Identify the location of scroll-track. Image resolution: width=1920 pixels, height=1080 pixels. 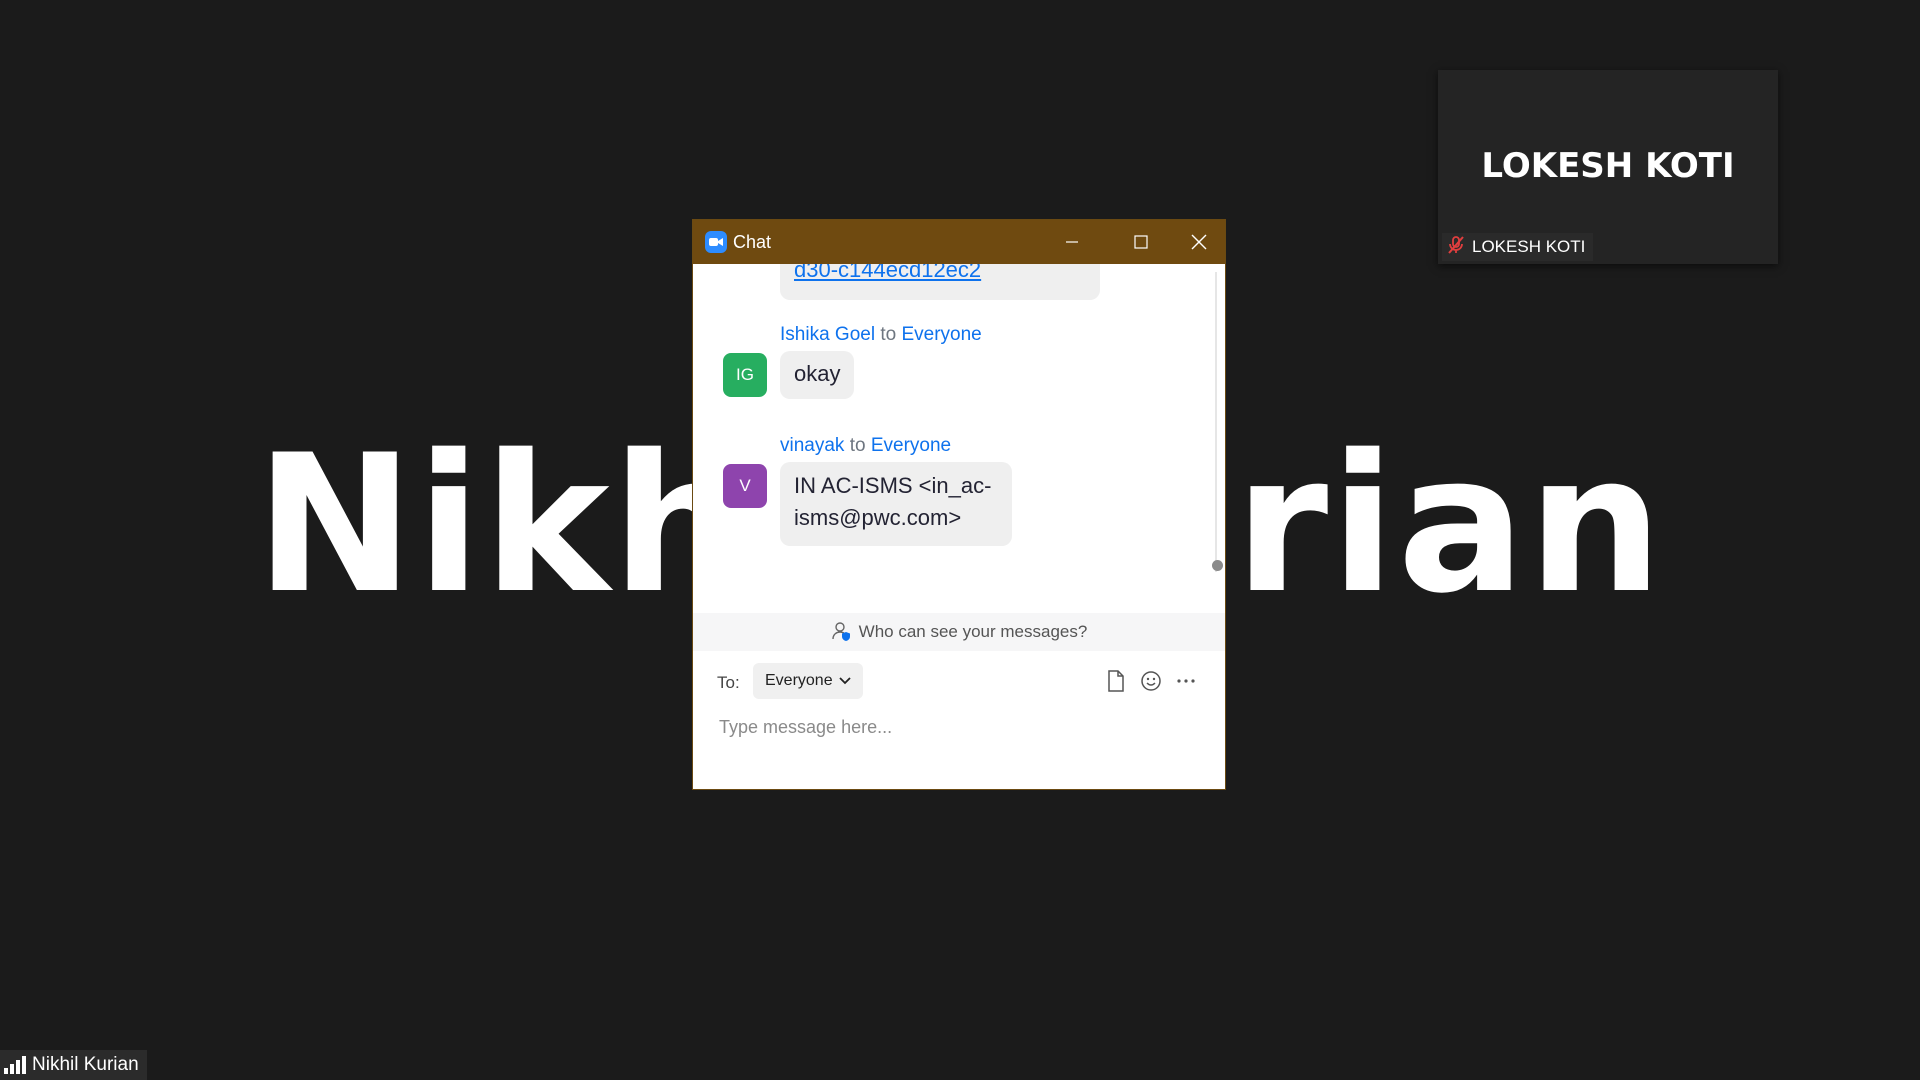
(1216, 422).